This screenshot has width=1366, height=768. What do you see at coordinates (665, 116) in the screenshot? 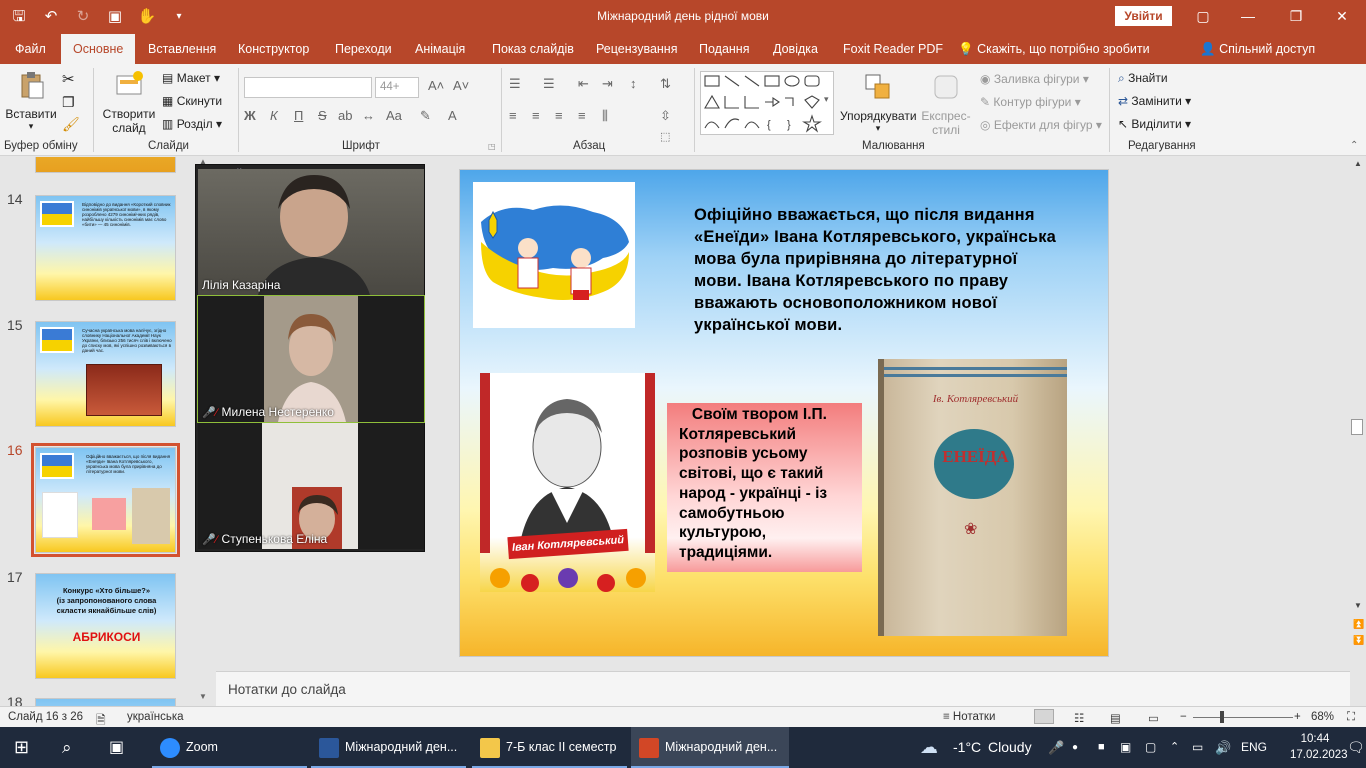
I see `align-text-icon: ⇳` at bounding box center [665, 116].